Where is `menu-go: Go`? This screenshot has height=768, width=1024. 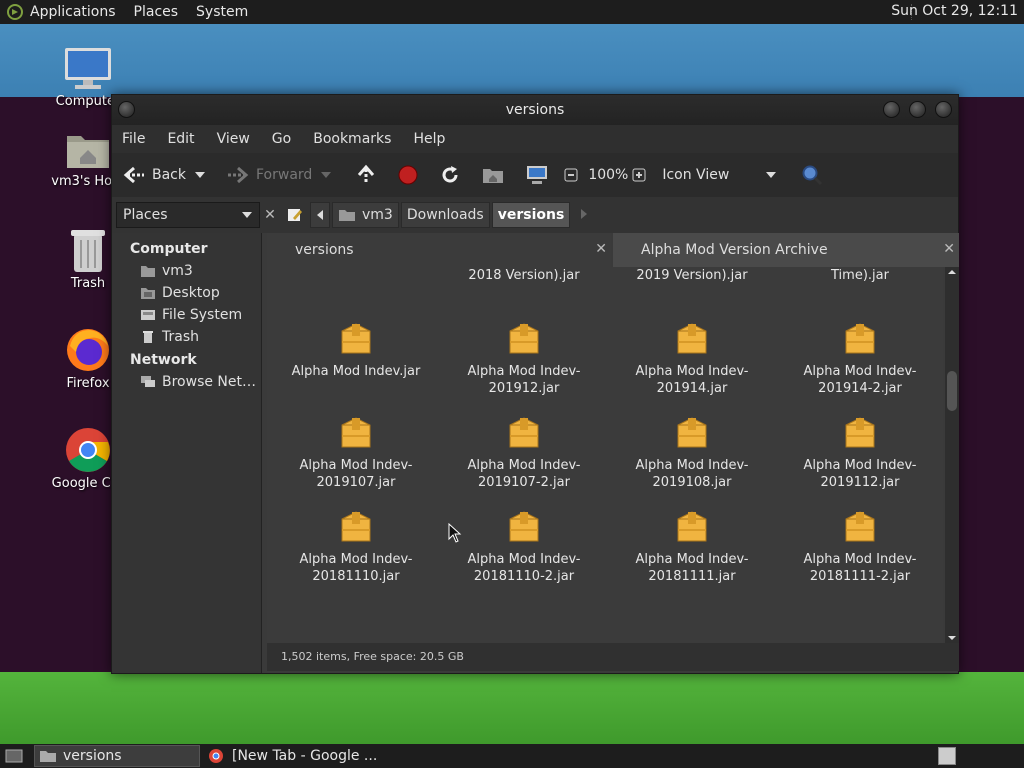 menu-go: Go is located at coordinates (281, 139).